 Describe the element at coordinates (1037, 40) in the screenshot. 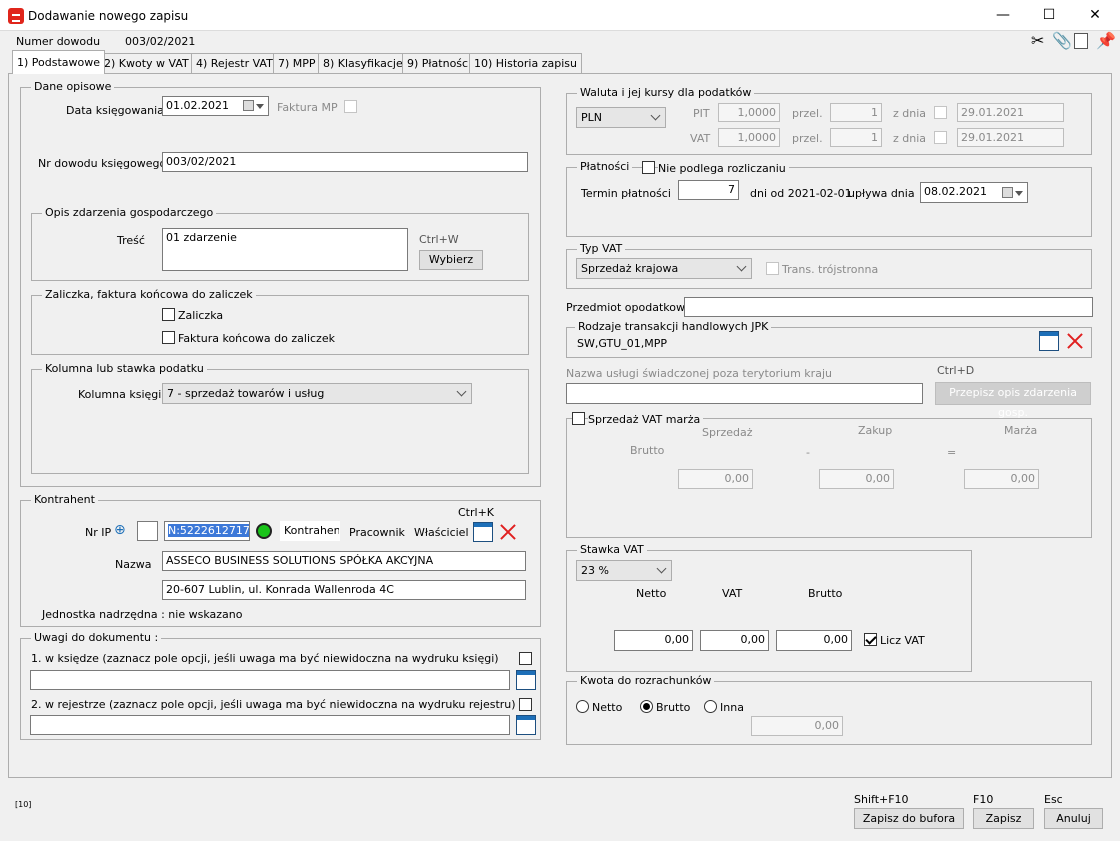

I see `scissors-icon: ✂` at that location.